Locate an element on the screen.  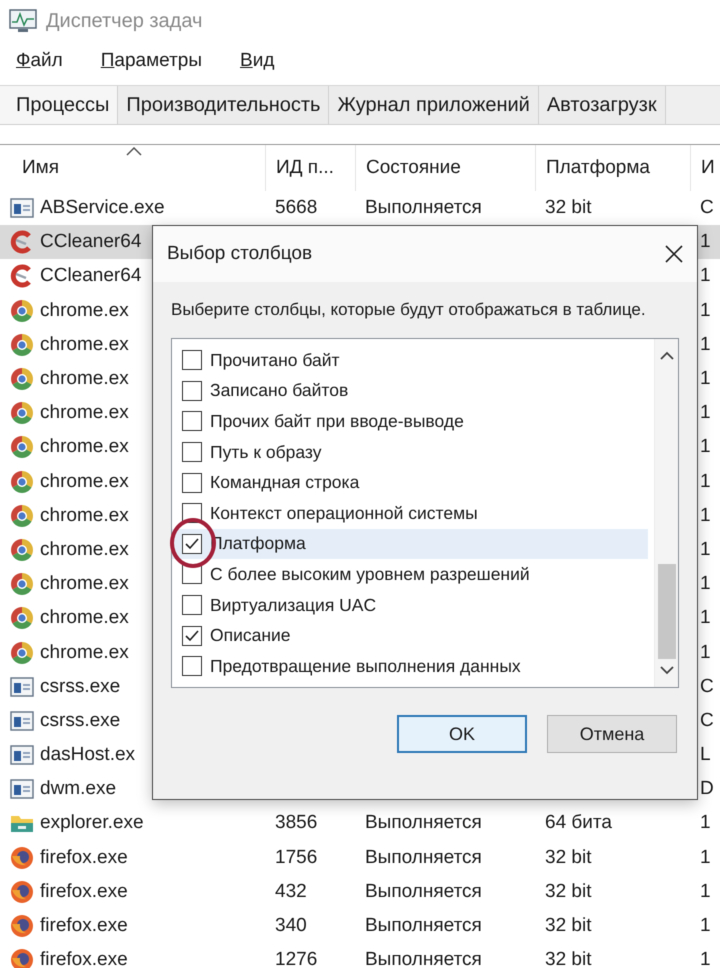
window-title: Диспетчер задач is located at coordinates (124, 21).